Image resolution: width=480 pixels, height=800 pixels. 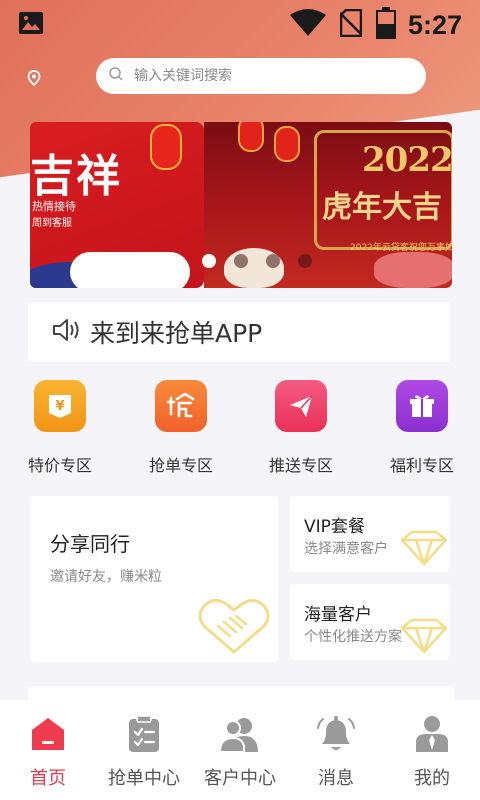 I want to click on tab-me: 我的, so click(x=432, y=750).